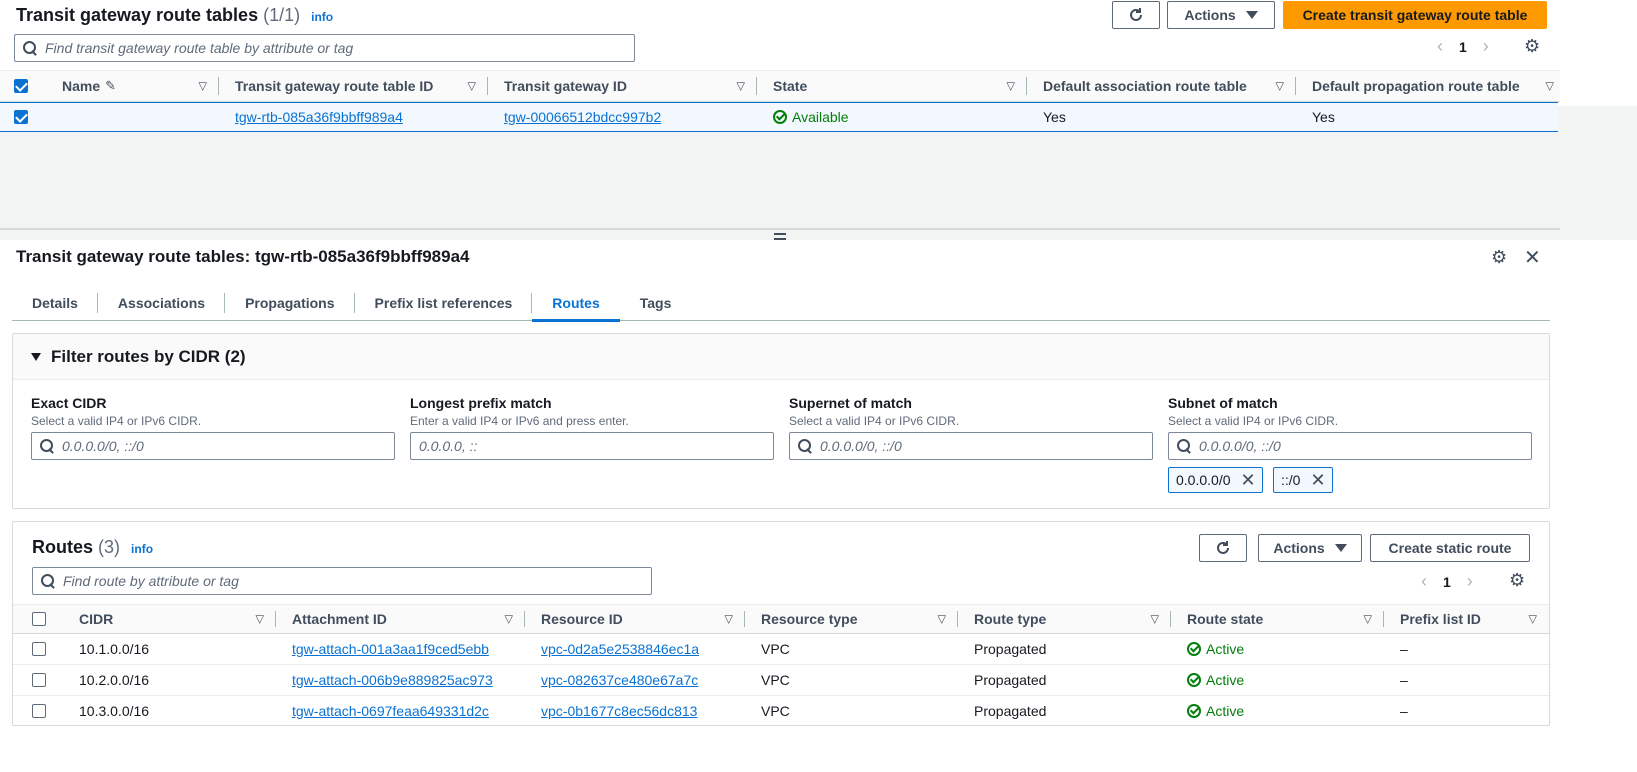 Image resolution: width=1637 pixels, height=772 pixels. Describe the element at coordinates (114, 680) in the screenshot. I see `cell-cidr: 10.2.0.0/16` at that location.